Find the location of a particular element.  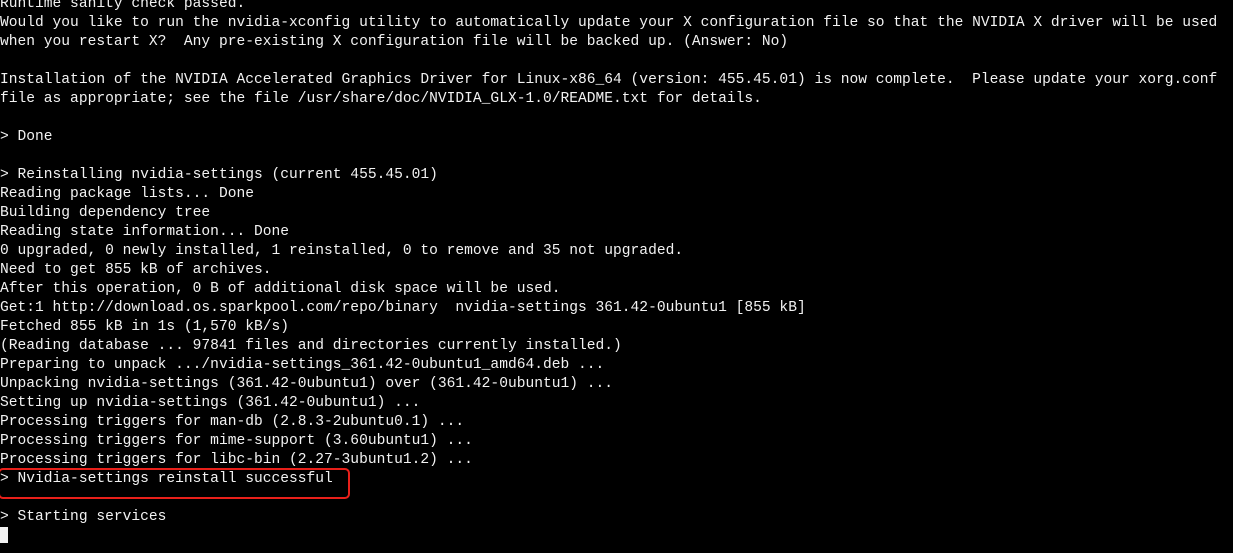

terminal-line: Need to get 855 kB of archives. is located at coordinates (136, 270).